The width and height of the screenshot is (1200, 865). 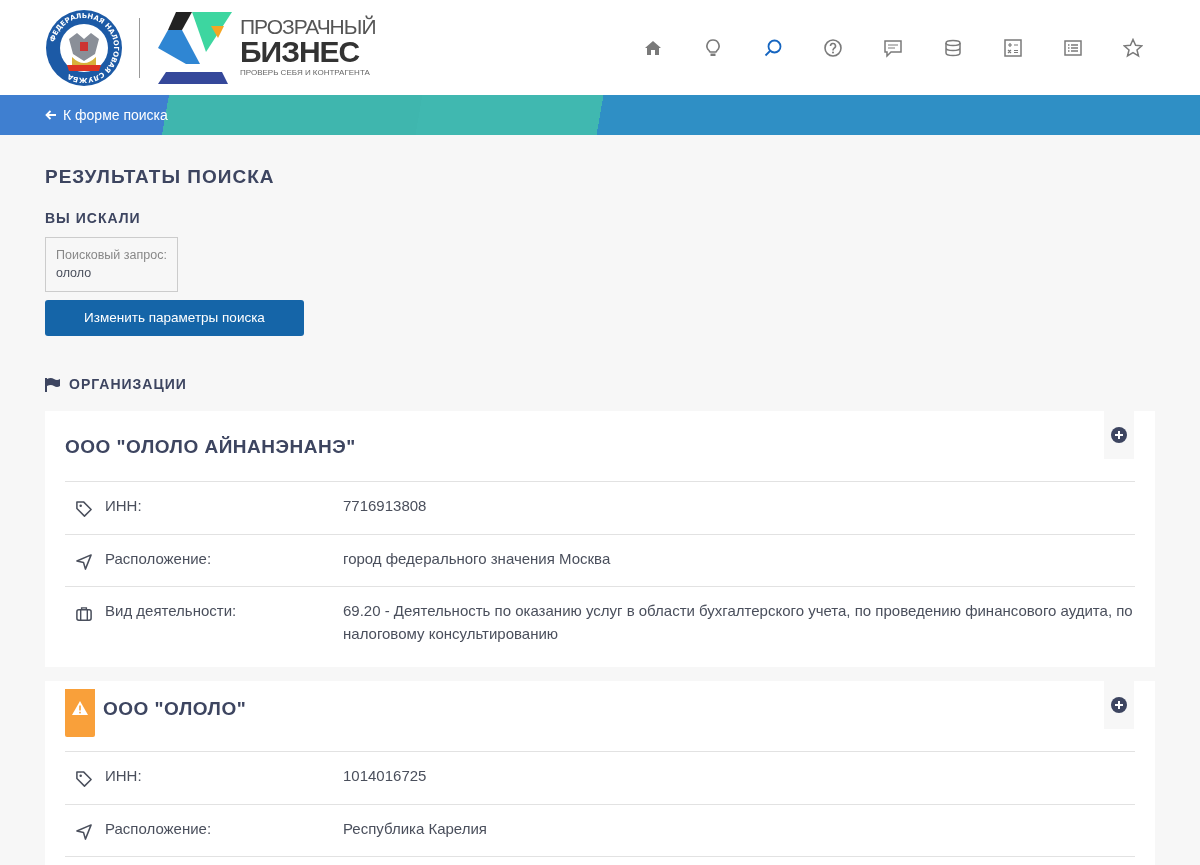 I want to click on warning-icon, so click(x=80, y=708).